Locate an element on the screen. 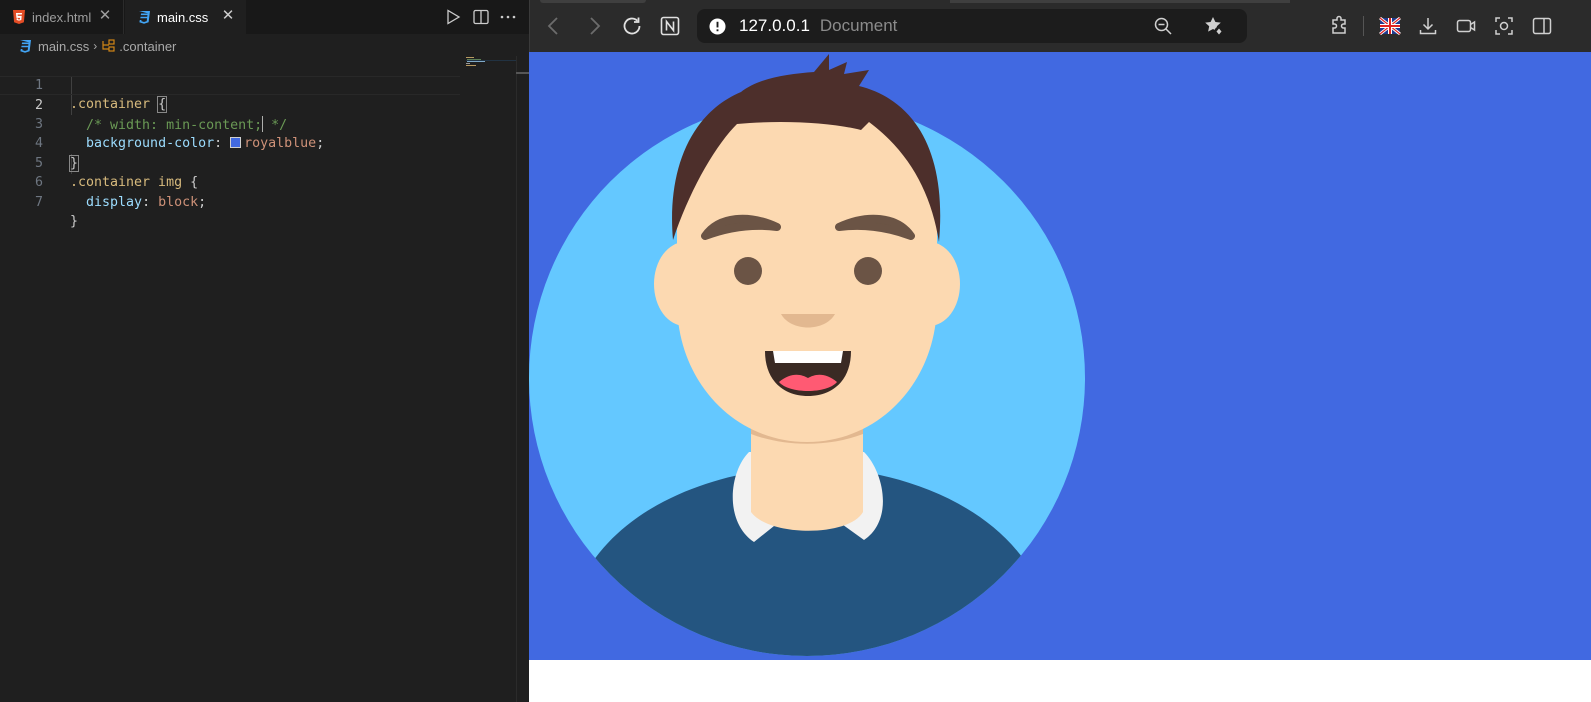 Image resolution: width=1591 pixels, height=702 pixels. tab-index-html: index.html ✕ is located at coordinates (62, 17).